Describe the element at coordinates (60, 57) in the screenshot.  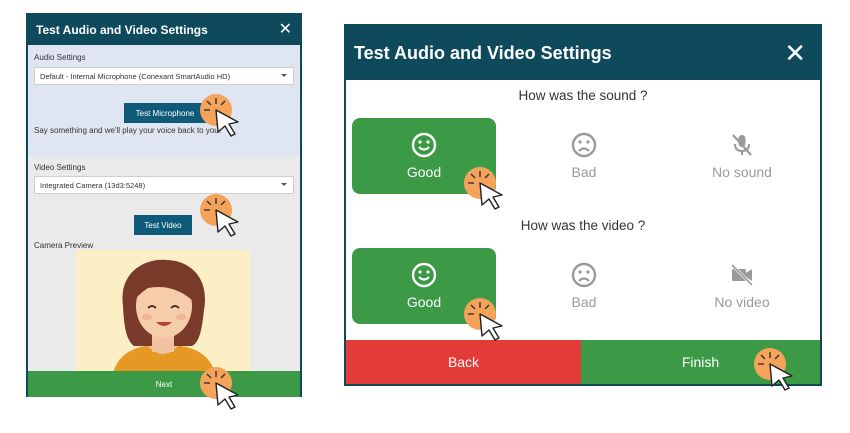
I see `audio-settings-label: Audio Settings` at that location.